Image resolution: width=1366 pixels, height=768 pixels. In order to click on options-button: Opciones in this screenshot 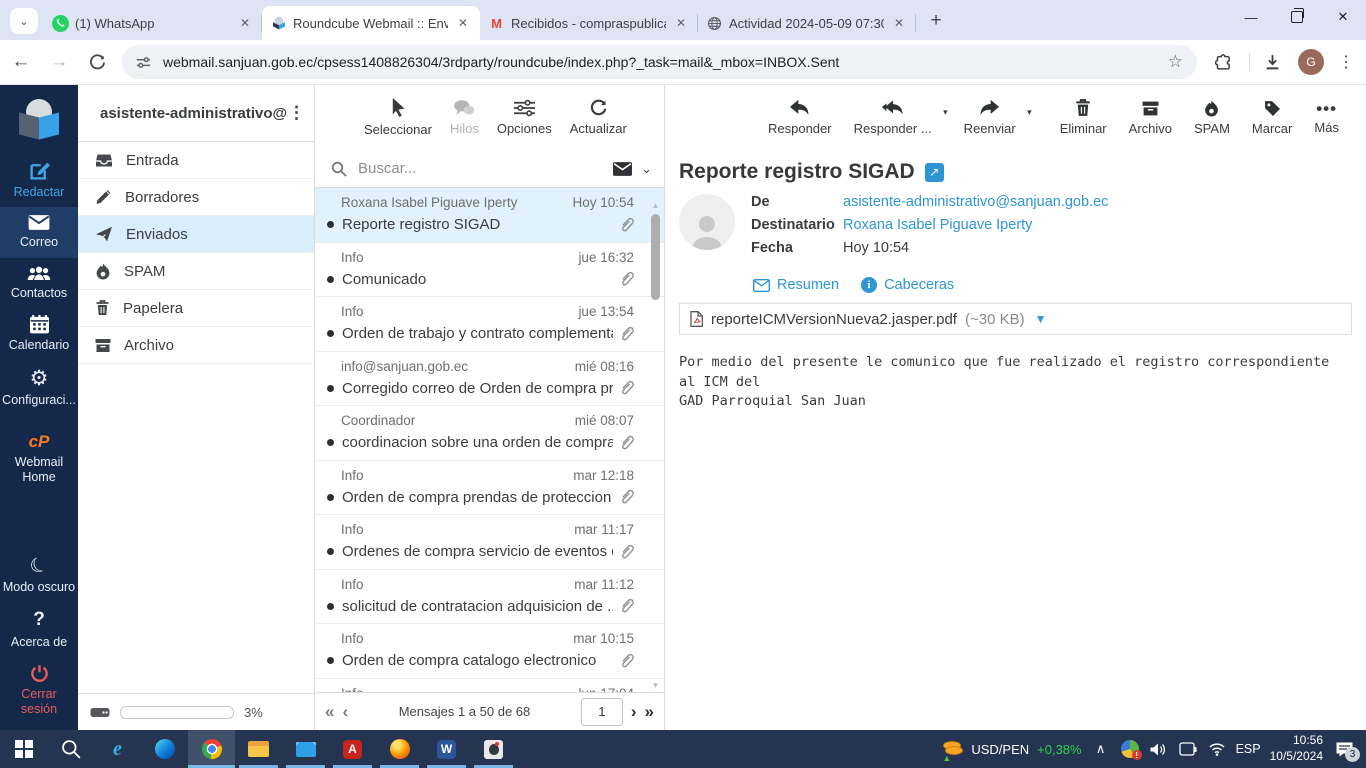, I will do `click(524, 117)`.